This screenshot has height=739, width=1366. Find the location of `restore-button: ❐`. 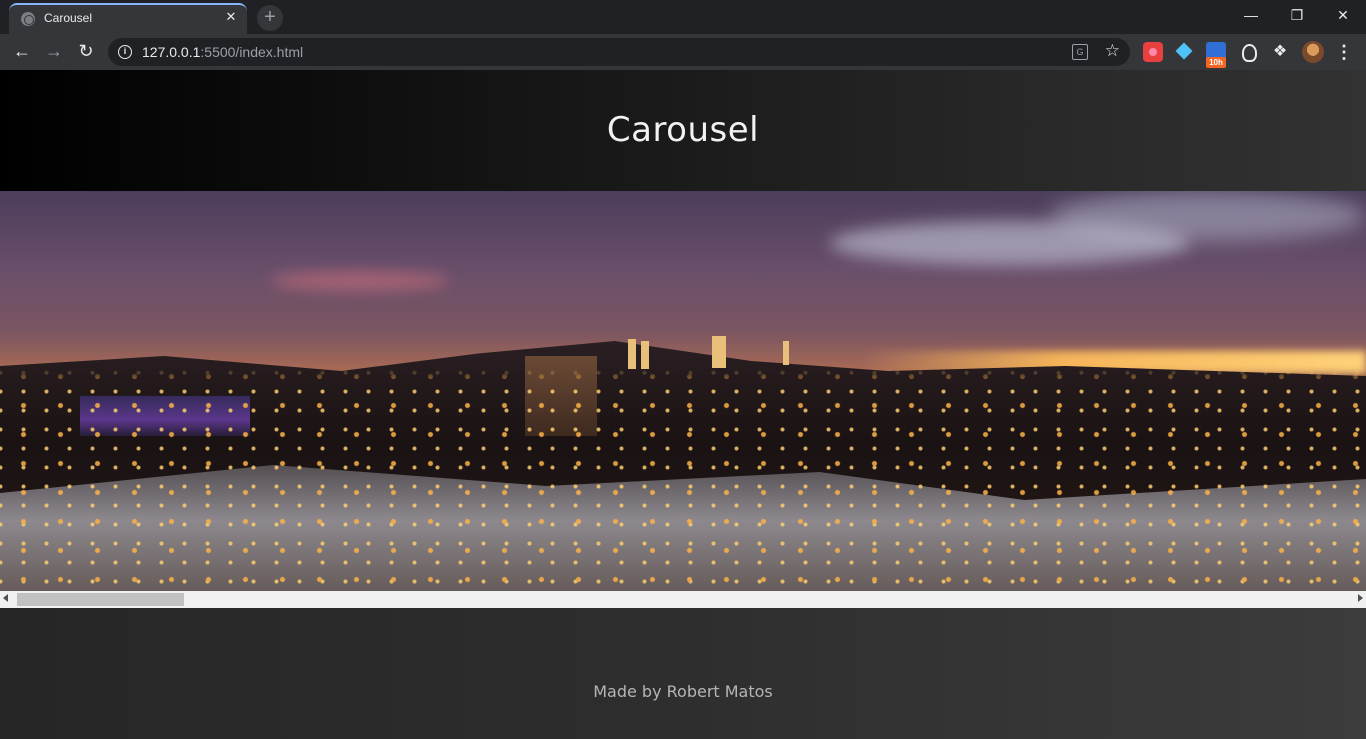

restore-button: ❐ is located at coordinates (1297, 15).